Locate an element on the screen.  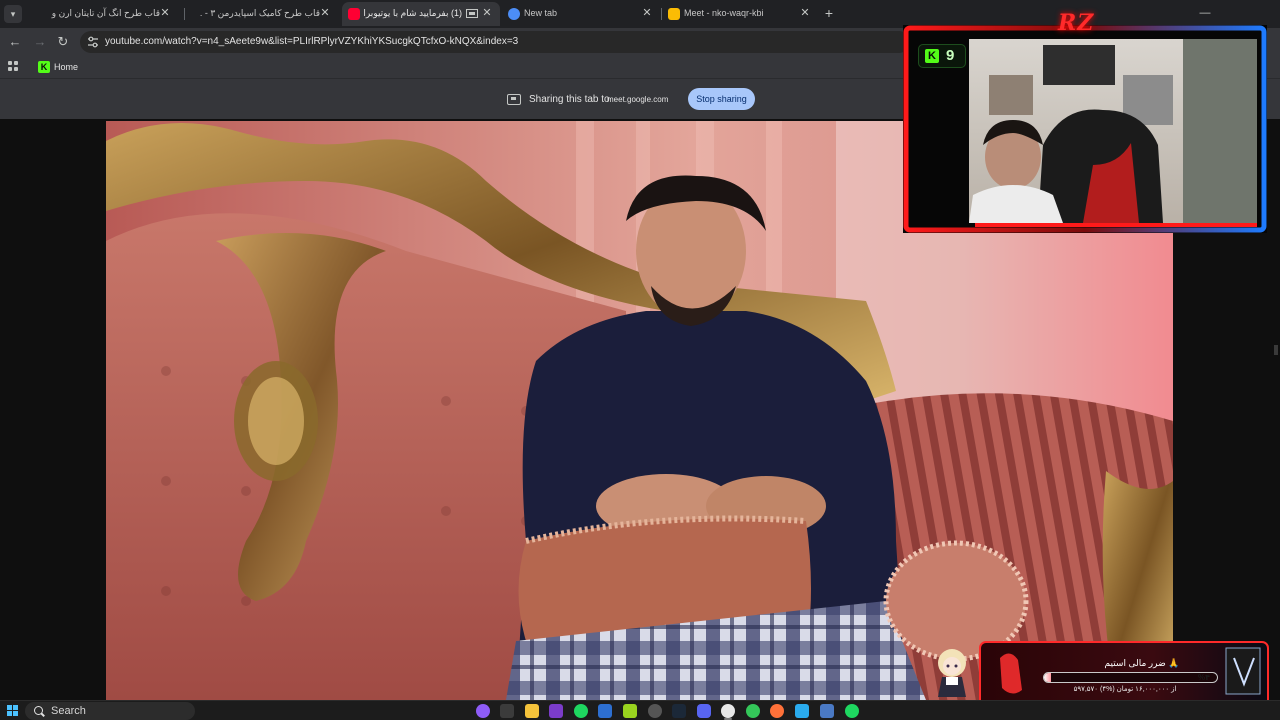
tab-spiderman-case: قاب طرح کامیک اسپایدرمن ۳ - ... ✕ is located at coordinates (262, 14).